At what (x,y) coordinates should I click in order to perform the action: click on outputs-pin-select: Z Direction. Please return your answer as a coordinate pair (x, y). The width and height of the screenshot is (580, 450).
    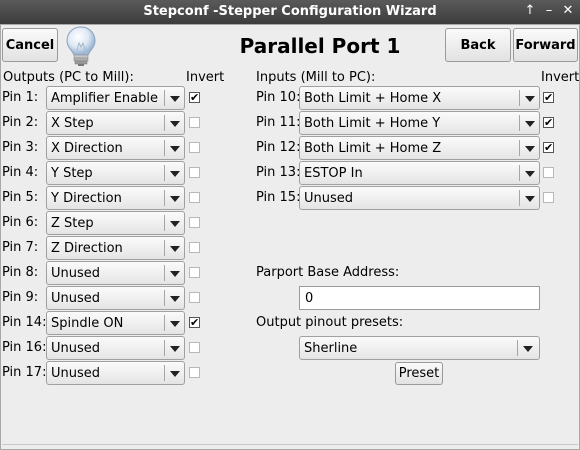
    Looking at the image, I should click on (115, 248).